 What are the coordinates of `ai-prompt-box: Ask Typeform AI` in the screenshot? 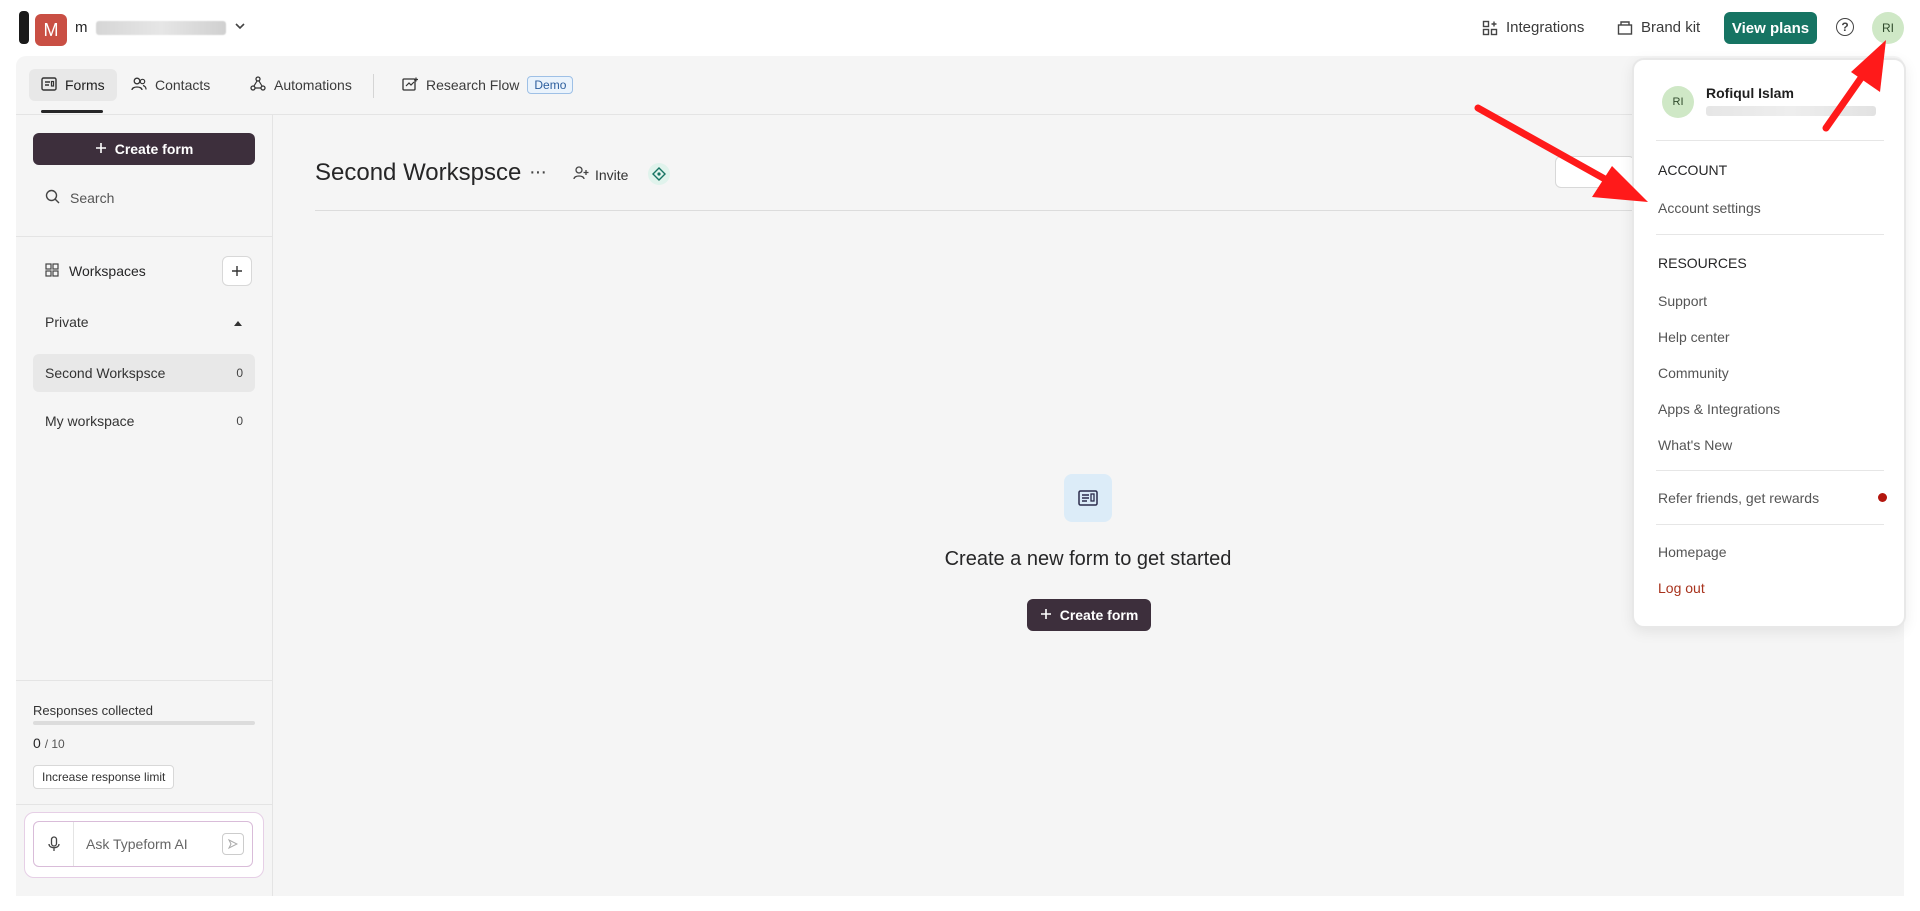 It's located at (144, 845).